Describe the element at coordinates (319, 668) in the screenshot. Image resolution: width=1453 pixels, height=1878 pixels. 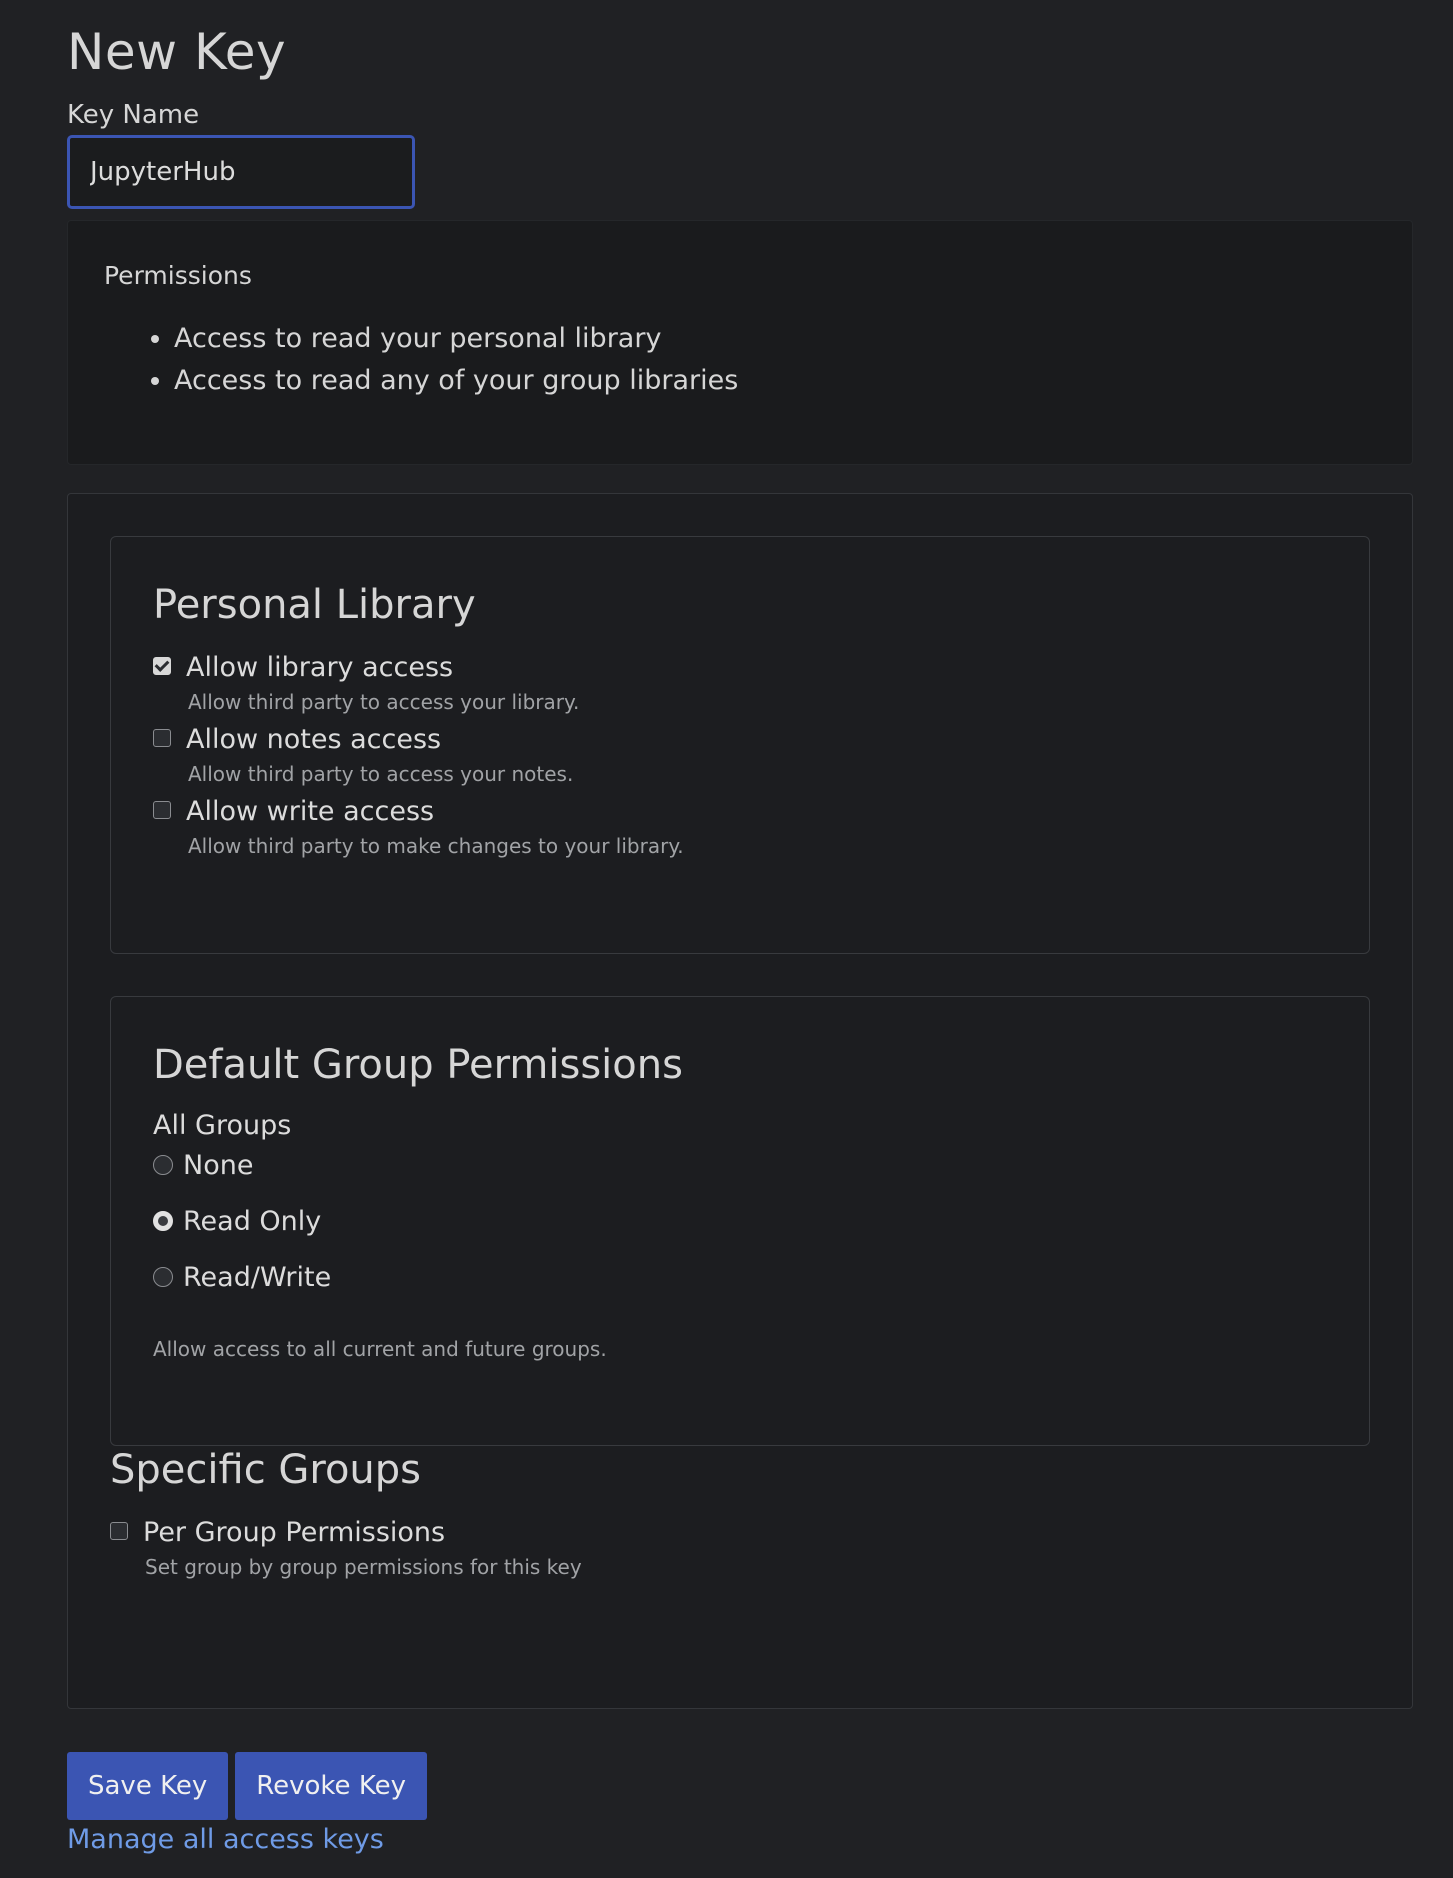
I see `library-access-label: Allow library access` at that location.